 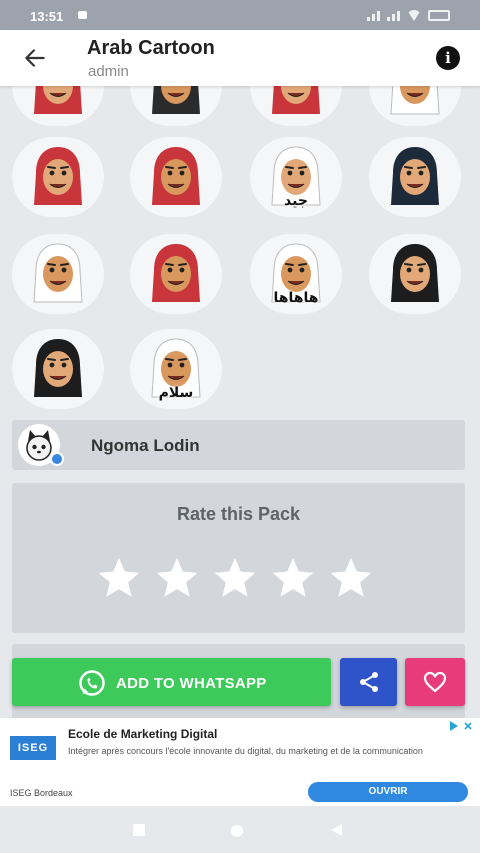 What do you see at coordinates (151, 48) in the screenshot?
I see `pack-title: Arab Cartoon` at bounding box center [151, 48].